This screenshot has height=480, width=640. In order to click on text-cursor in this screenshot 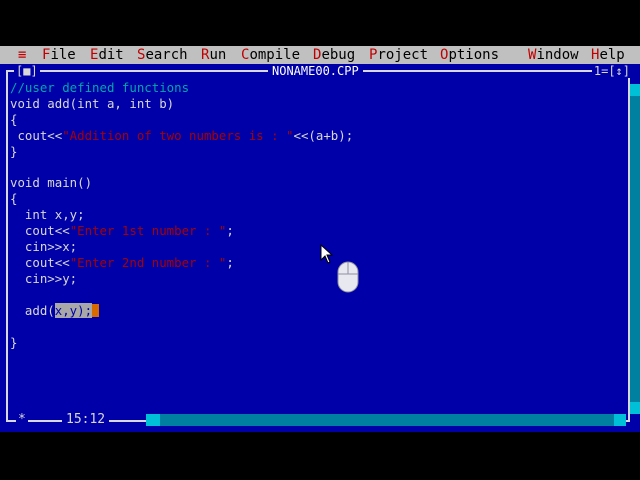, I will do `click(96, 310)`.